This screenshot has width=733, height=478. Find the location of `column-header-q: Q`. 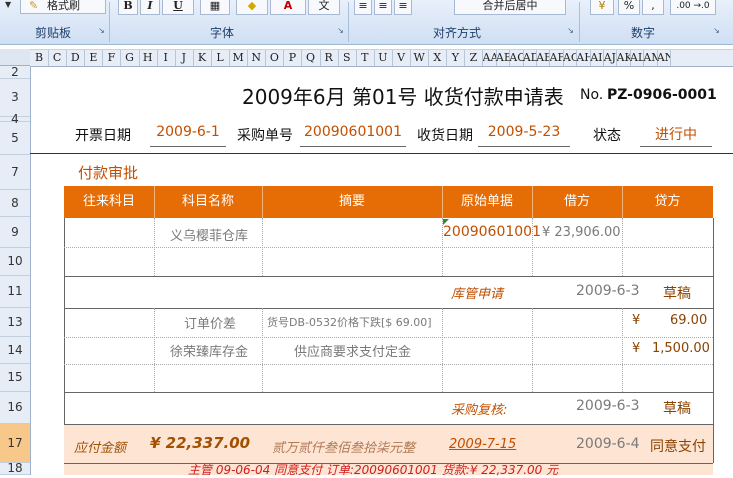

column-header-q: Q is located at coordinates (311, 58).